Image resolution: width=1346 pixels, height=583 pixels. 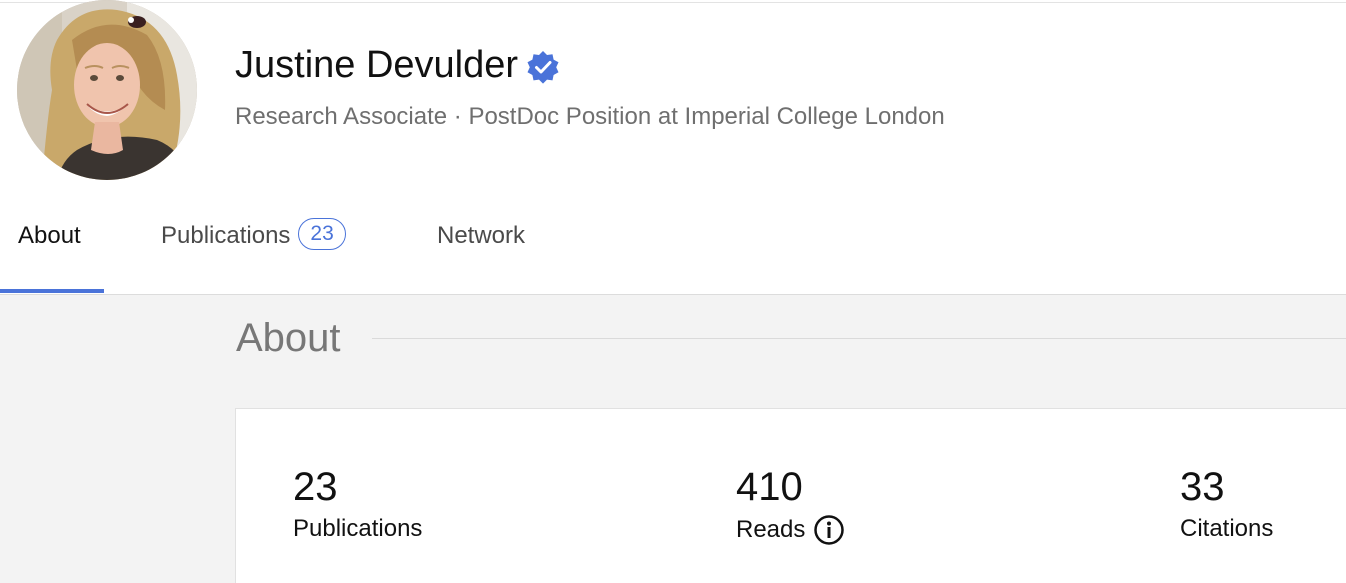 What do you see at coordinates (357, 504) in the screenshot?
I see `stat-publications: 23 Publications` at bounding box center [357, 504].